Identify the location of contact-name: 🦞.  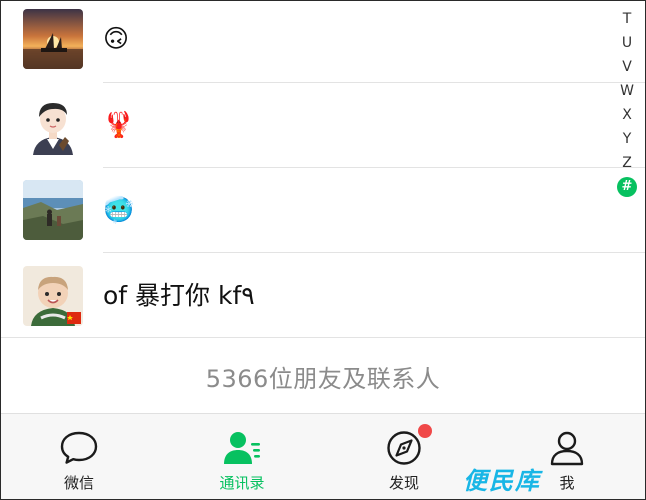
(119, 124).